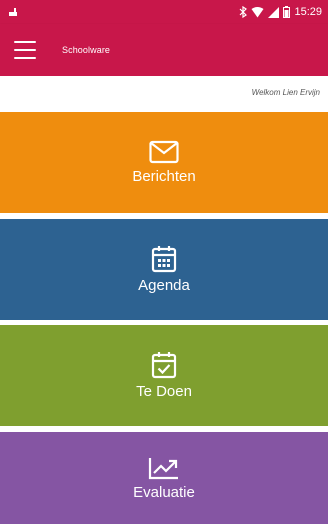 This screenshot has height=524, width=328. I want to click on signal-icon, so click(274, 12).